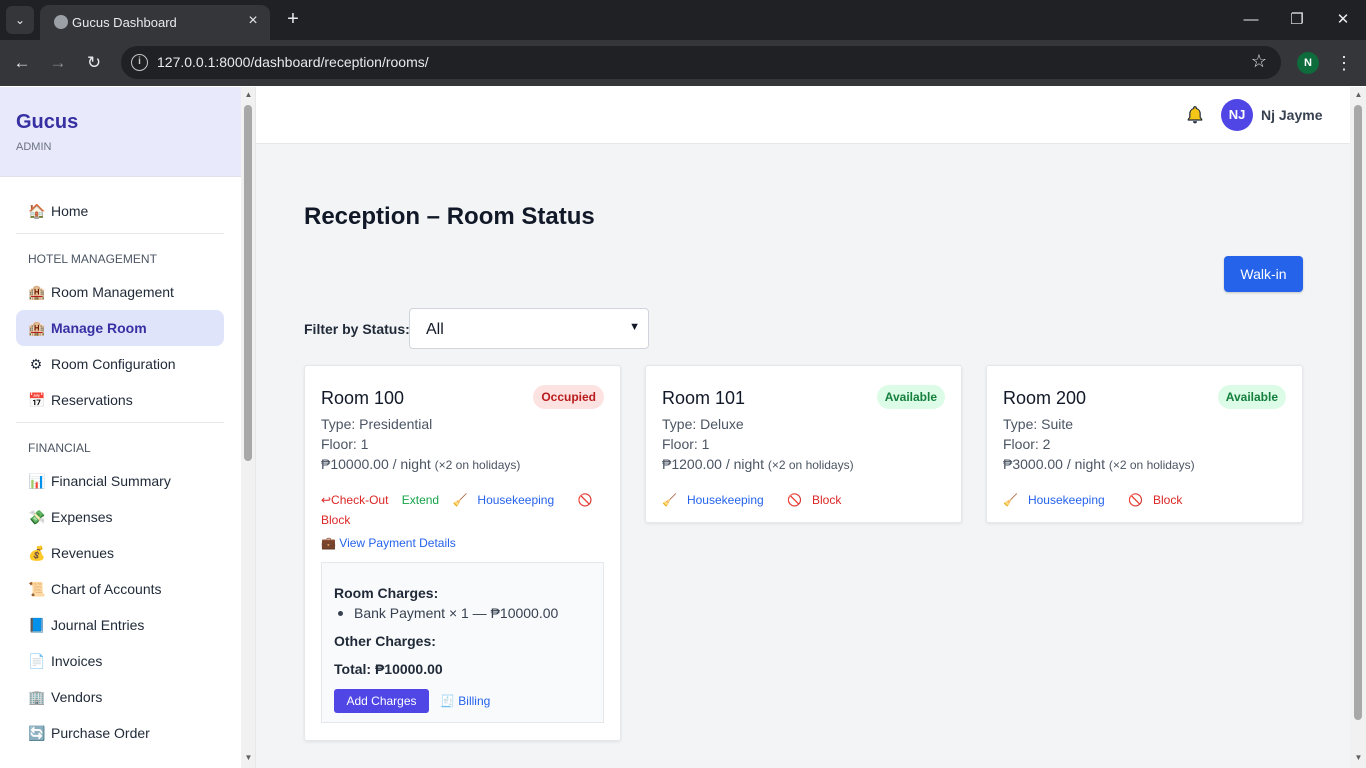 This screenshot has width=1366, height=768. I want to click on browser-tab-bar: ⌄ Gucus Dashboard × + — ❐ ✕, so click(683, 20).